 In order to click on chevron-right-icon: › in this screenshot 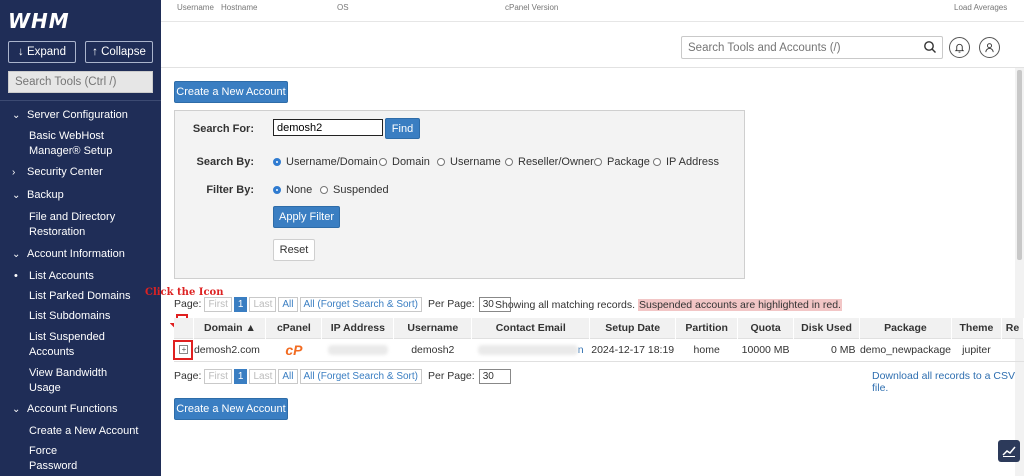, I will do `click(14, 172)`.